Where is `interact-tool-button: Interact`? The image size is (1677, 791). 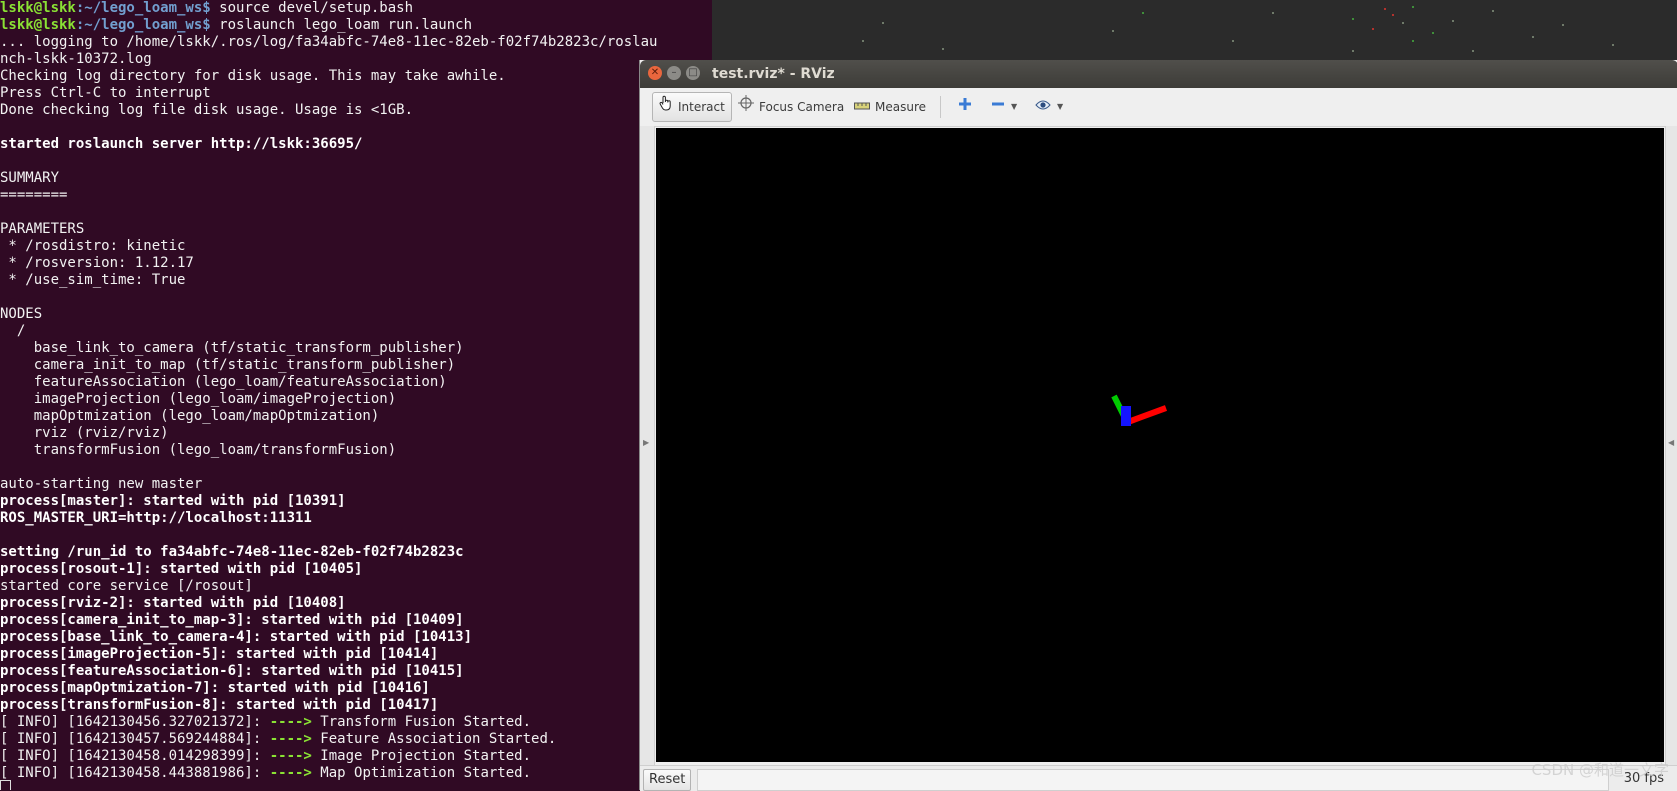
interact-tool-button: Interact is located at coordinates (692, 107).